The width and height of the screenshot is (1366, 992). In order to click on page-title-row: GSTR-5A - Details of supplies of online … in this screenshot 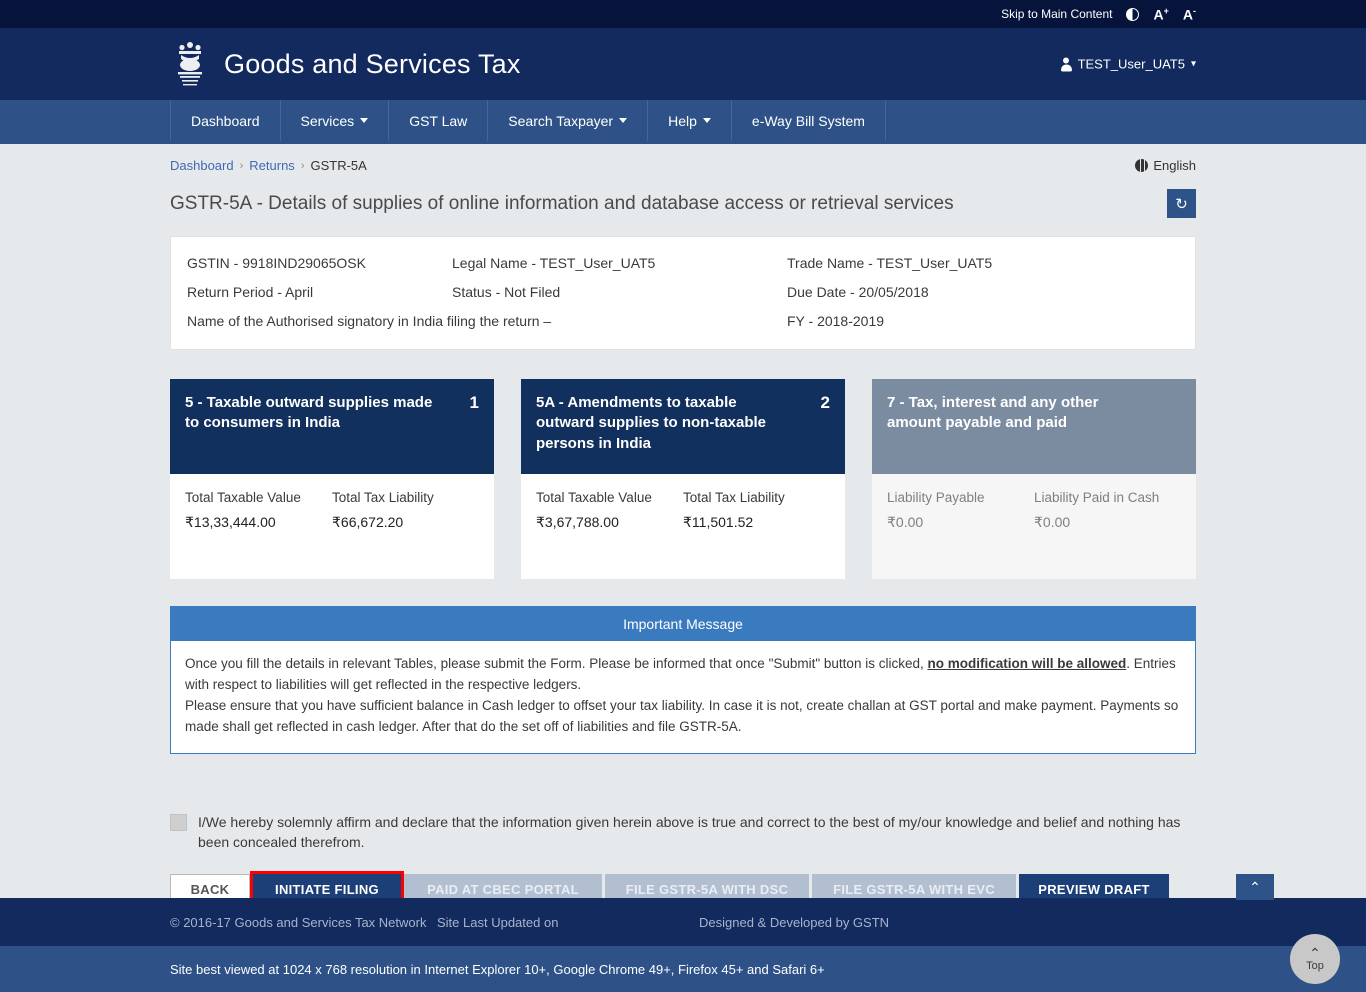, I will do `click(683, 203)`.